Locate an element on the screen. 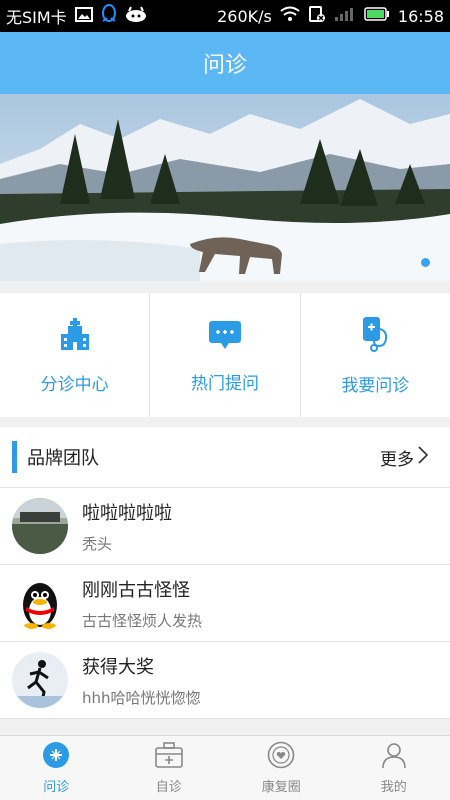 The height and width of the screenshot is (800, 450). doctor-name: 获得大奖 is located at coordinates (141, 666).